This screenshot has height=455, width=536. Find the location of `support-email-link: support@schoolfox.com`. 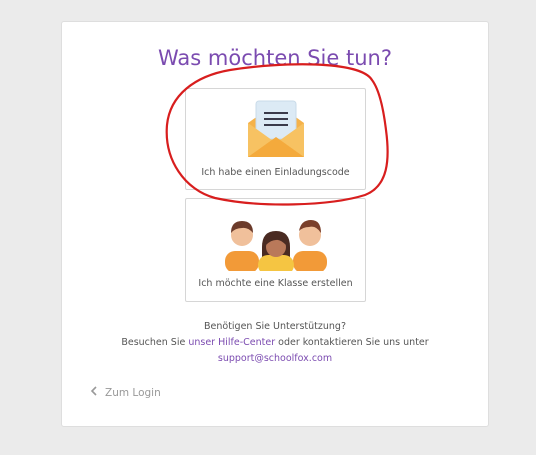

support-email-link: support@schoolfox.com is located at coordinates (275, 358).